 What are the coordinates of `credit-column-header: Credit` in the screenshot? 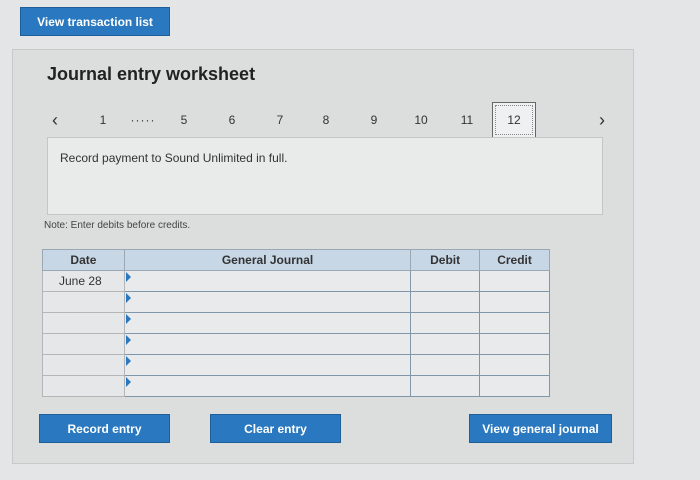 It's located at (514, 260).